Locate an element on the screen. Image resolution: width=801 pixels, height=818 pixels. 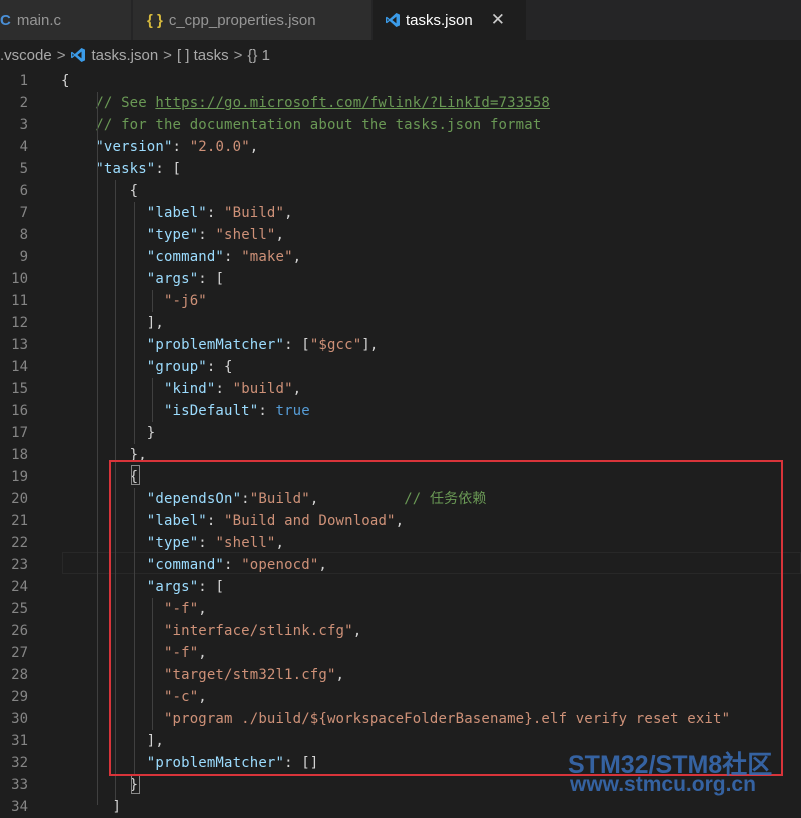
line-number: 32 is located at coordinates (19, 763).